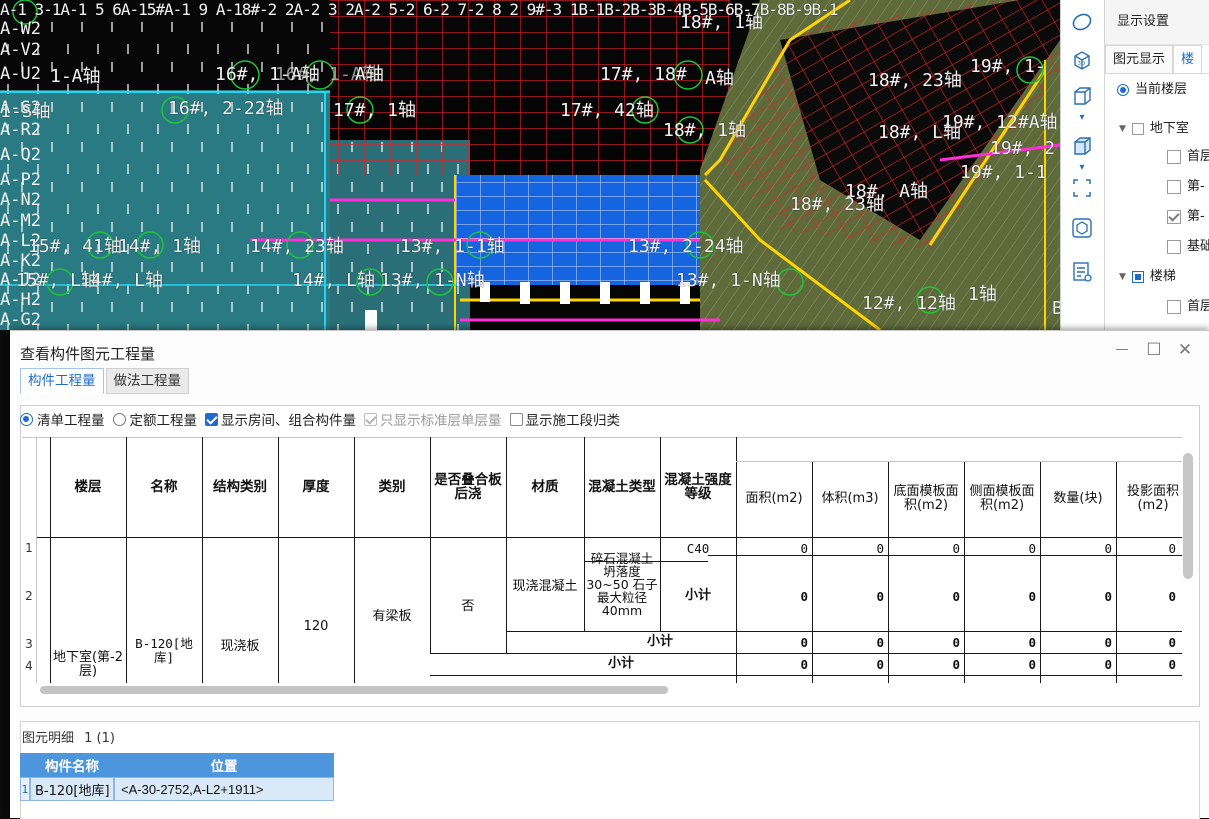  What do you see at coordinates (392, 617) in the screenshot?
I see `cell-category: 有梁板` at bounding box center [392, 617].